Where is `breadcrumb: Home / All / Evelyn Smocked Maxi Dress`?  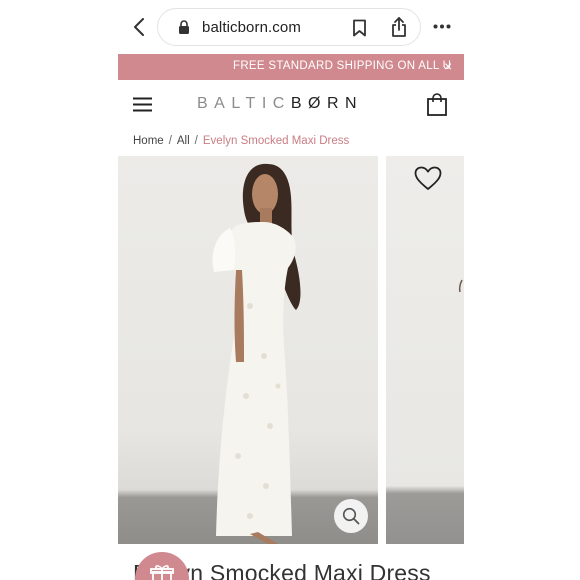 breadcrumb: Home / All / Evelyn Smocked Maxi Dress is located at coordinates (241, 141).